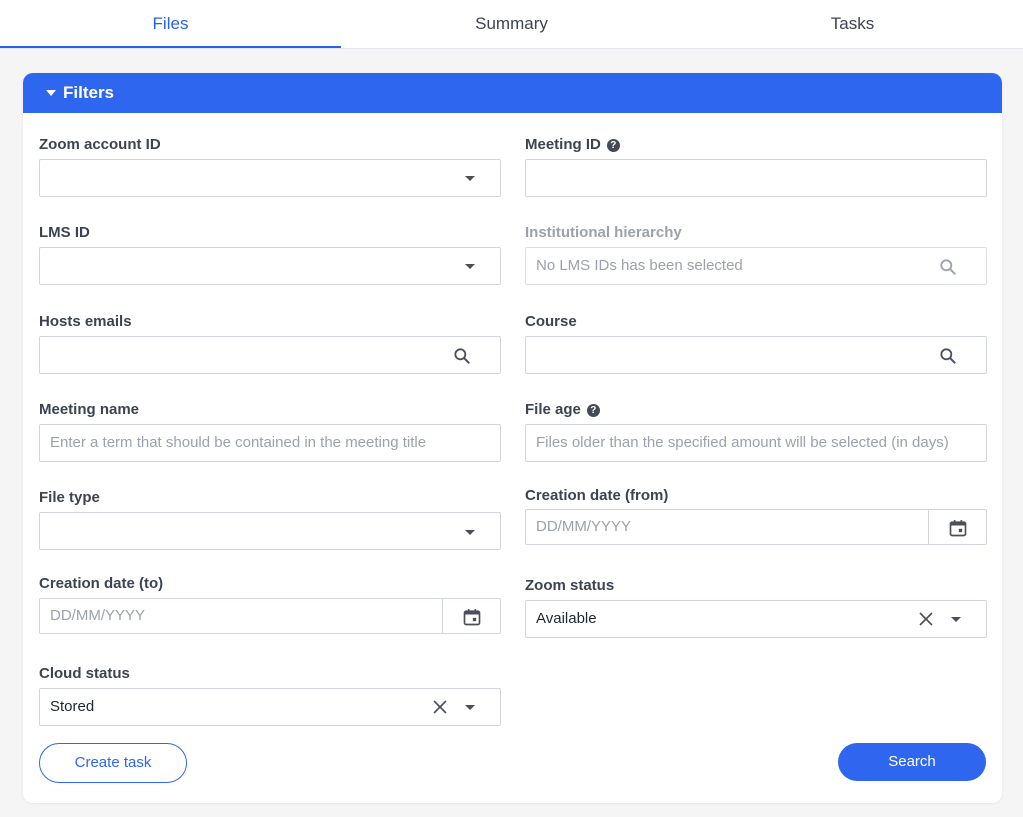 The height and width of the screenshot is (817, 1023). I want to click on filters-title: Filters, so click(89, 92).